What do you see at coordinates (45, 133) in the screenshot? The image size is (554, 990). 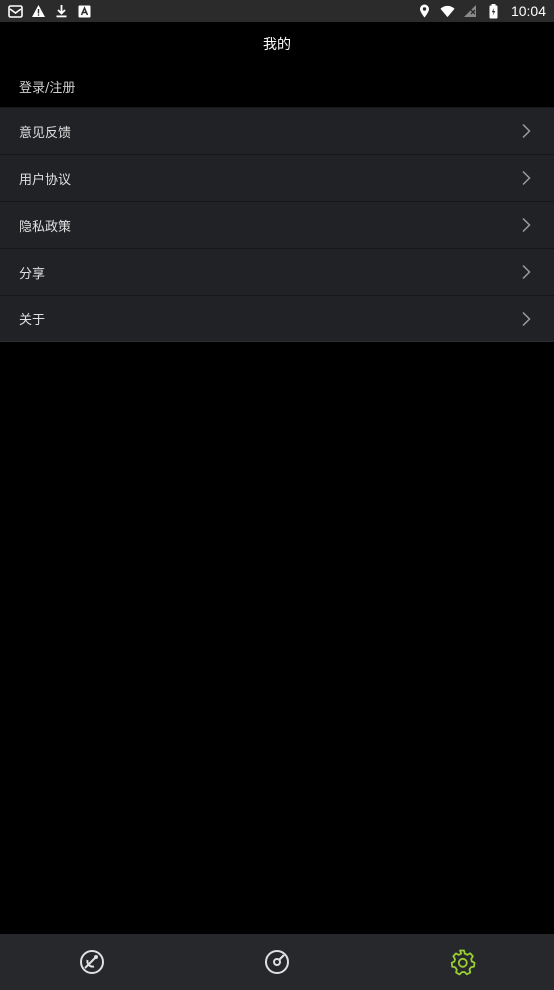 I see `menu-item-label: 意见反馈` at bounding box center [45, 133].